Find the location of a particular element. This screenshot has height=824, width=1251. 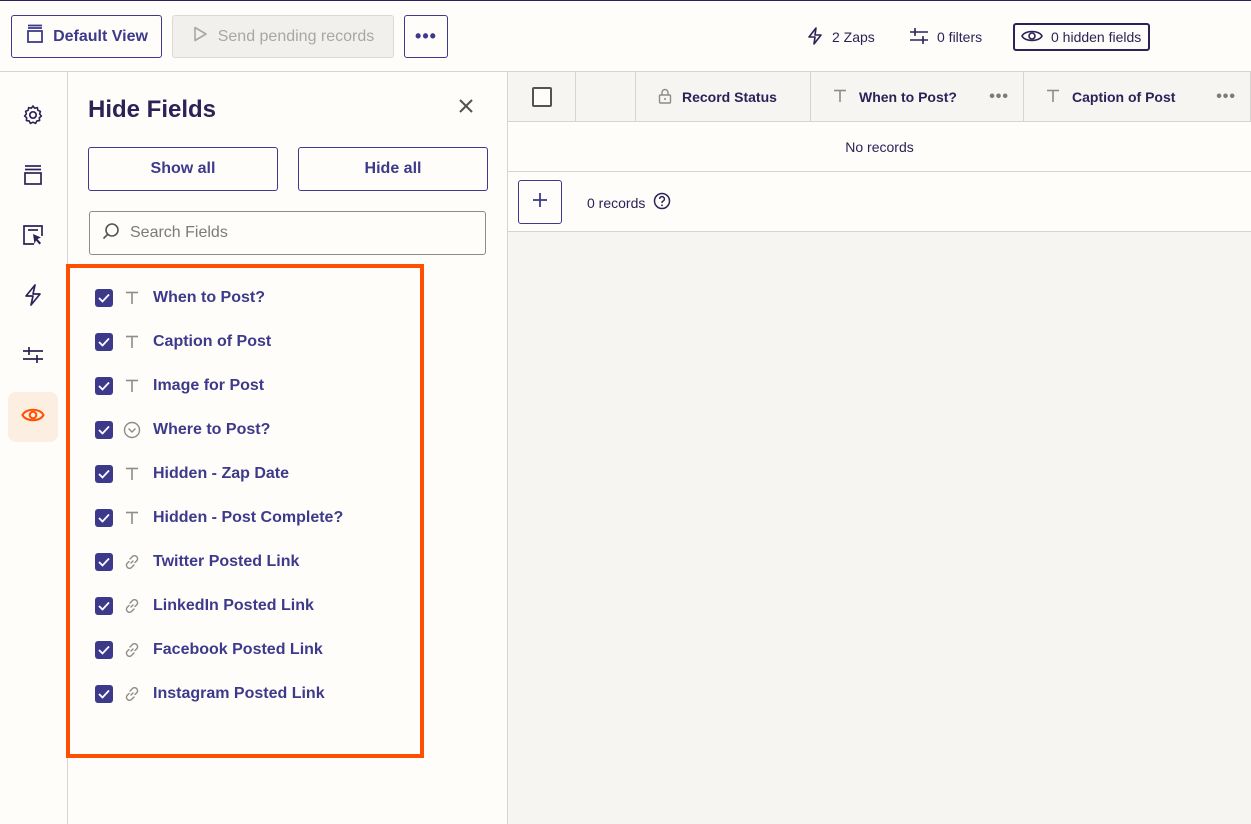

field-item-linkedin-posted-link: LinkedIn Posted Link is located at coordinates (255, 606).